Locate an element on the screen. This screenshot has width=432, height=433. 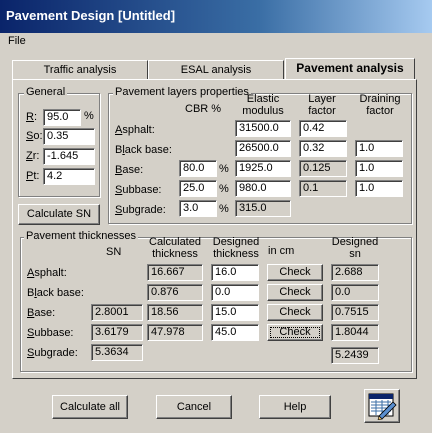
base-calc-thickness: 18.56 is located at coordinates (175, 312).